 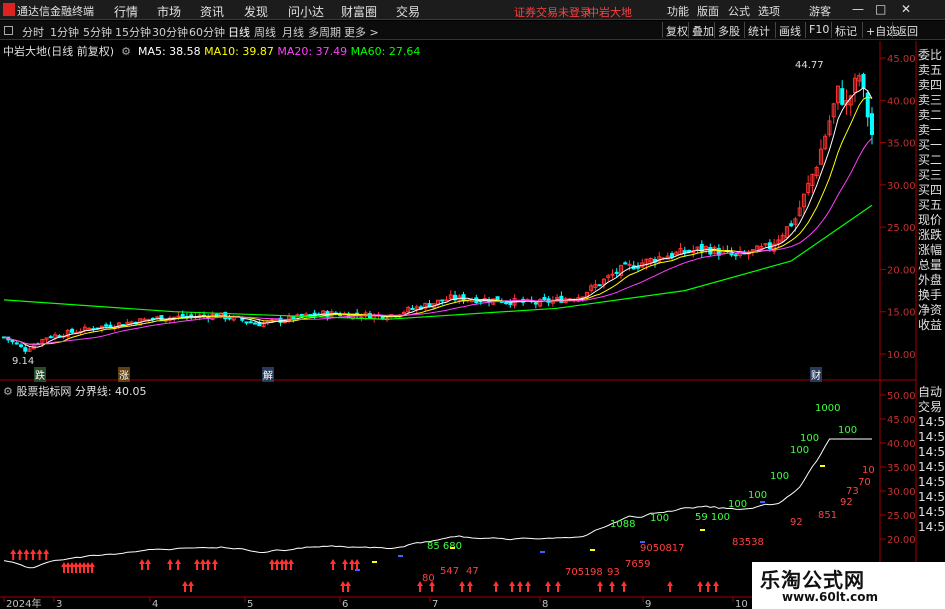 What do you see at coordinates (906, 9) in the screenshot?
I see `close-button: ✕` at bounding box center [906, 9].